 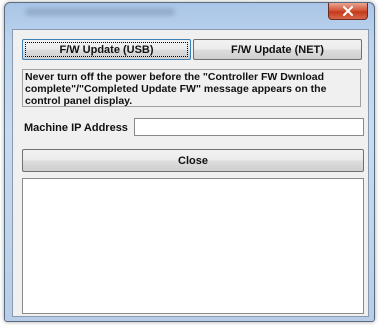 I want to click on fw-update-usb-button: F/W Update (USB), so click(x=106, y=49).